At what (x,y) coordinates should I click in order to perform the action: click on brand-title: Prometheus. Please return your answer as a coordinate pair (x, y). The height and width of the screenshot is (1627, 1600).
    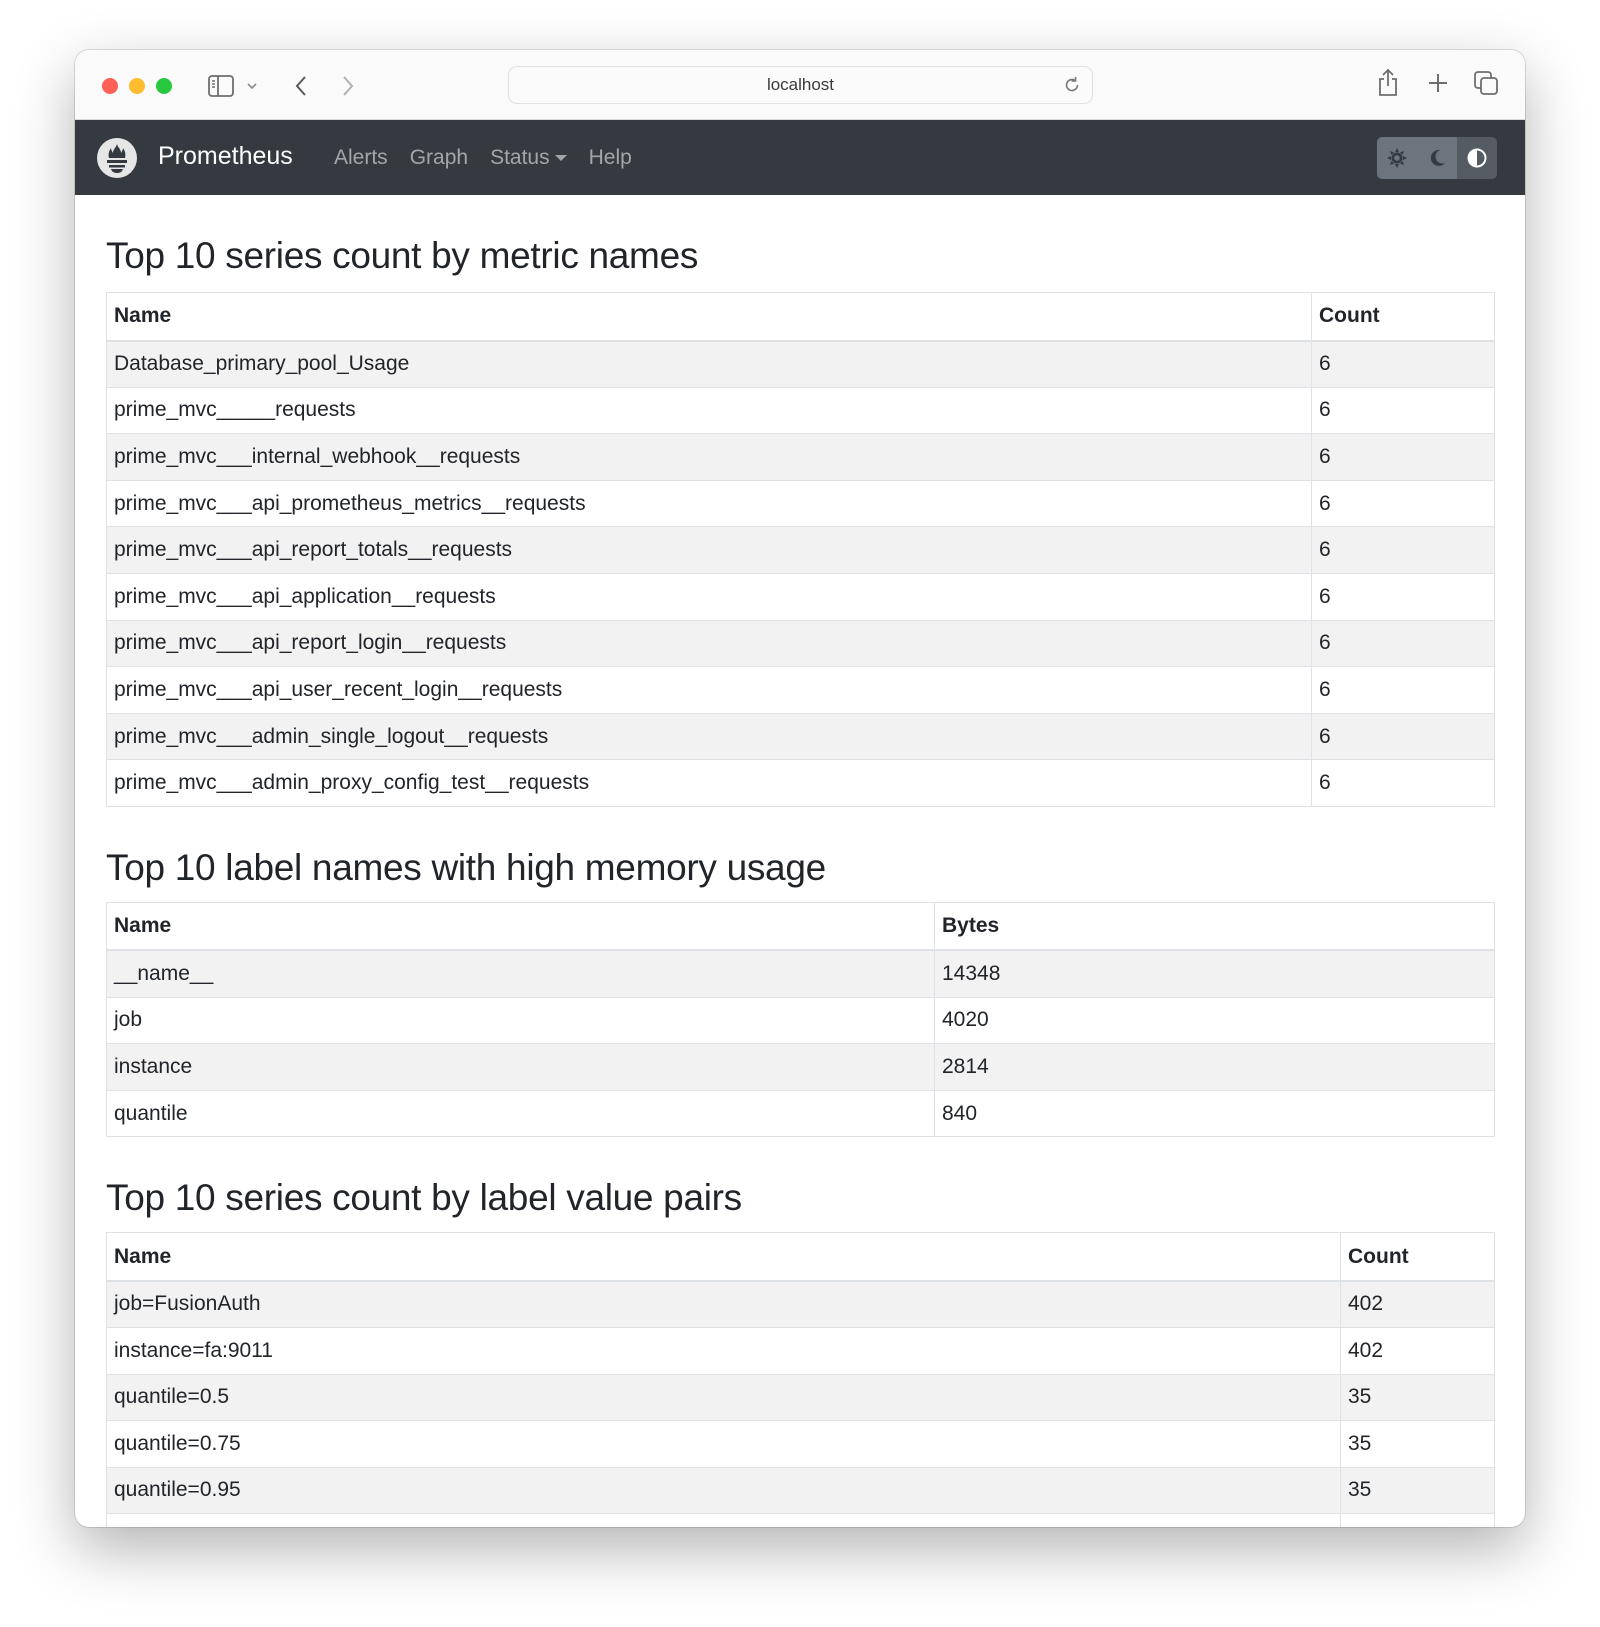
    Looking at the image, I should click on (225, 156).